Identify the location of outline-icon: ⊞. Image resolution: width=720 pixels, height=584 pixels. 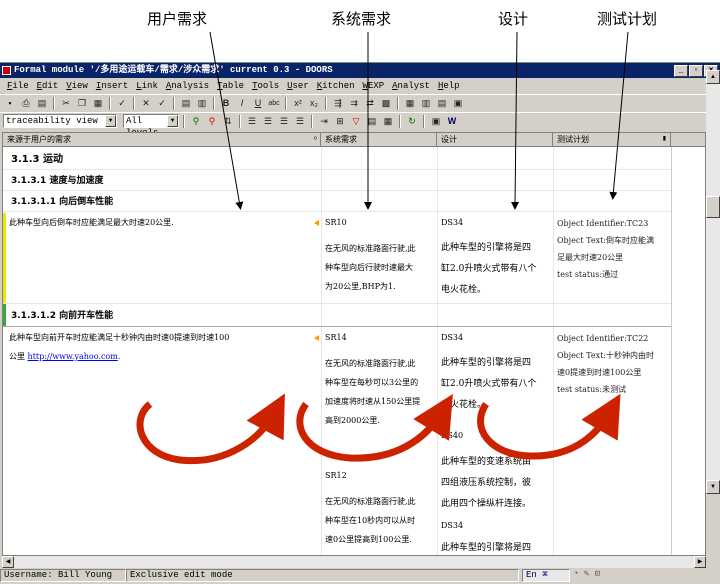
(340, 121).